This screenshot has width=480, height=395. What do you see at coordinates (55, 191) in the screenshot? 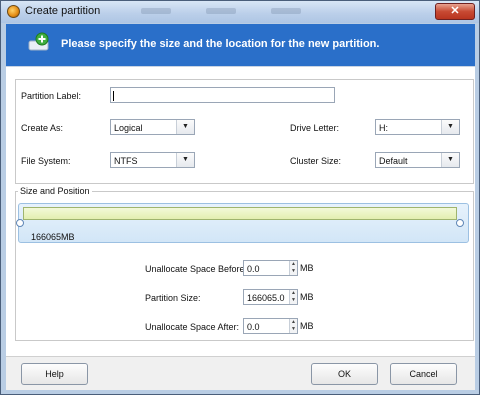
I see `size-and-position-title: Size and Position` at bounding box center [55, 191].